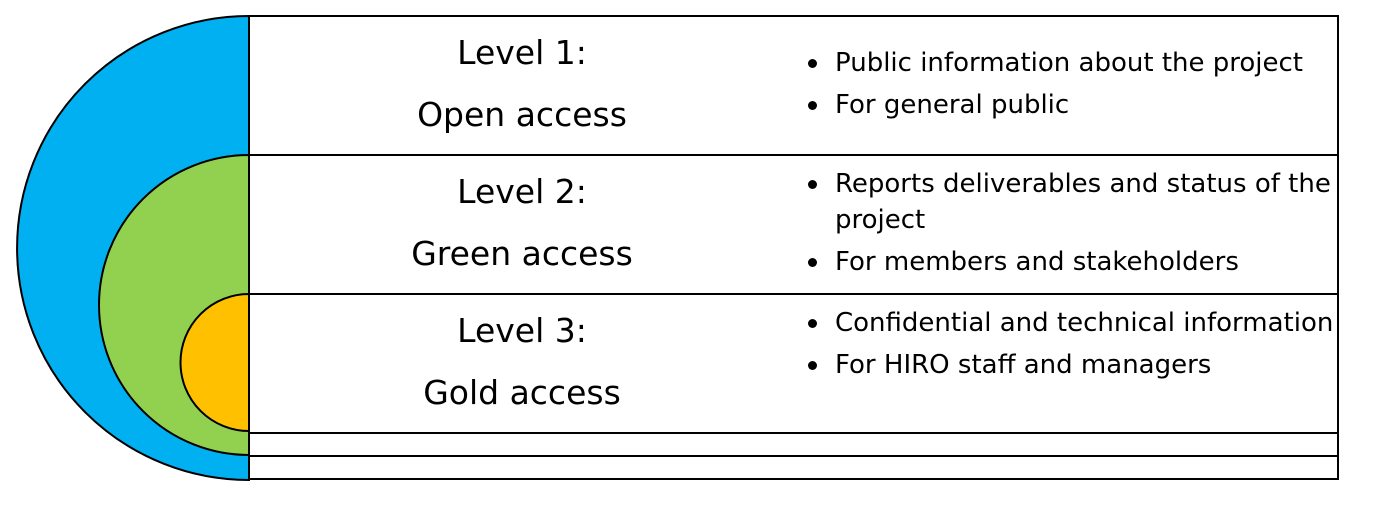 The height and width of the screenshot is (505, 1379). I want to click on list-item: Public information about the project, so click(1071, 63).